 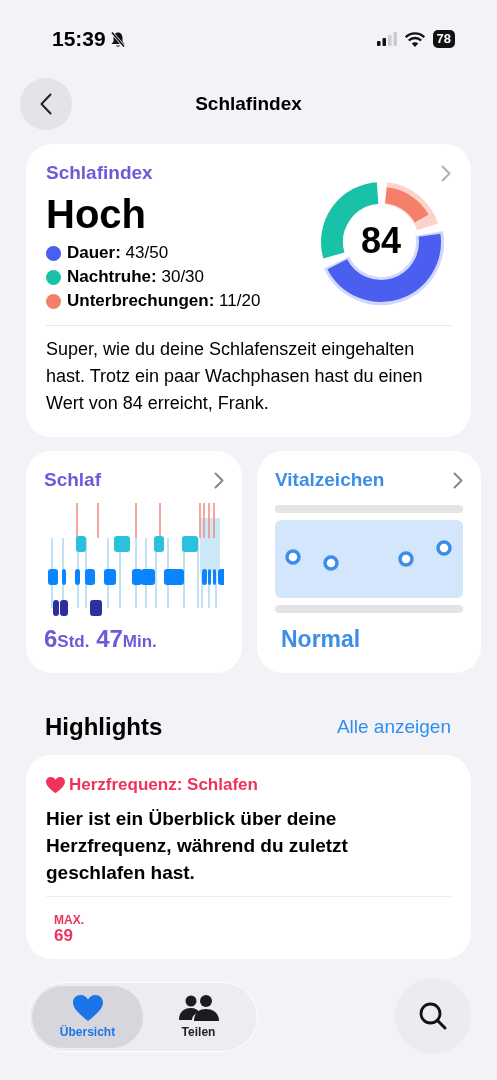 What do you see at coordinates (433, 1016) in the screenshot?
I see `search-icon` at bounding box center [433, 1016].